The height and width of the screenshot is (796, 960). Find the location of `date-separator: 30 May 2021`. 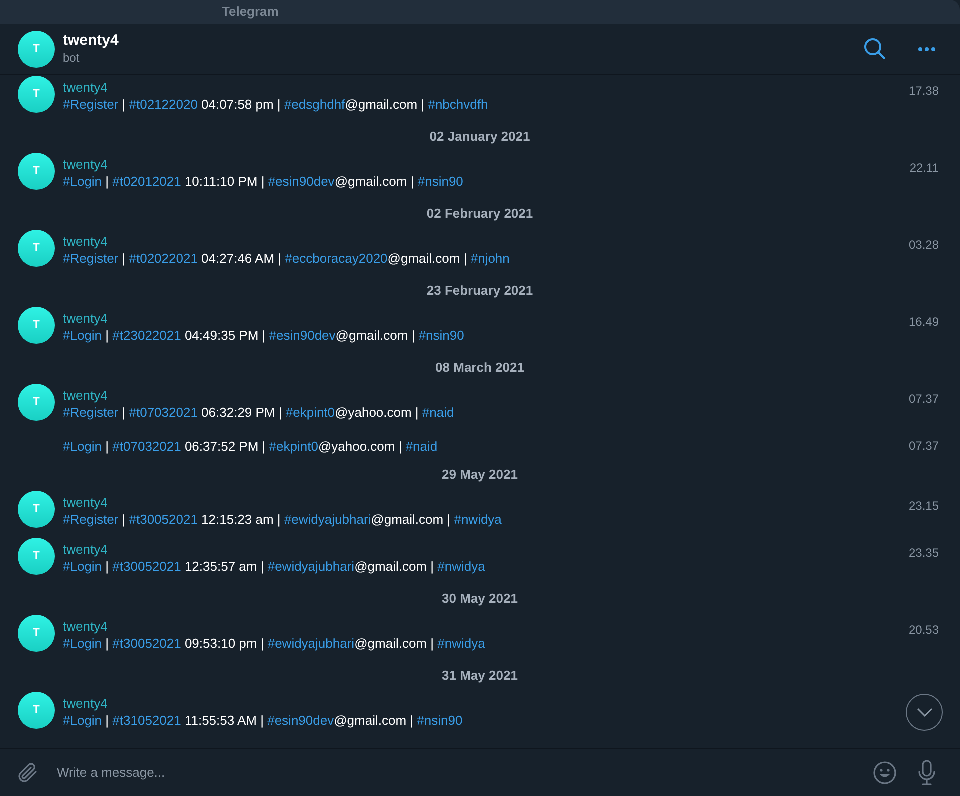

date-separator: 30 May 2021 is located at coordinates (480, 599).